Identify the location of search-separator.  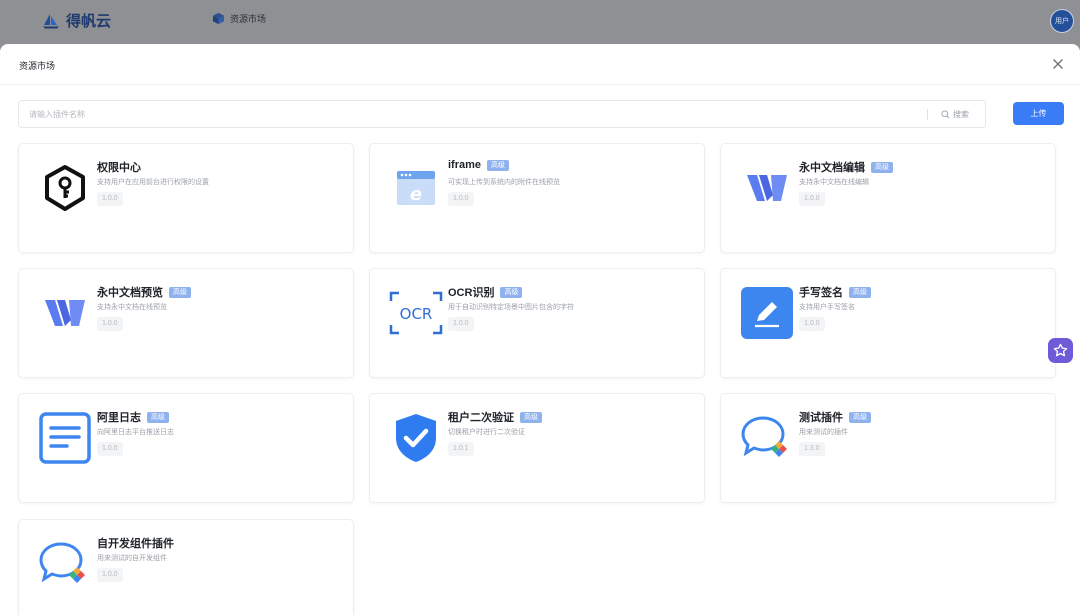
(927, 114).